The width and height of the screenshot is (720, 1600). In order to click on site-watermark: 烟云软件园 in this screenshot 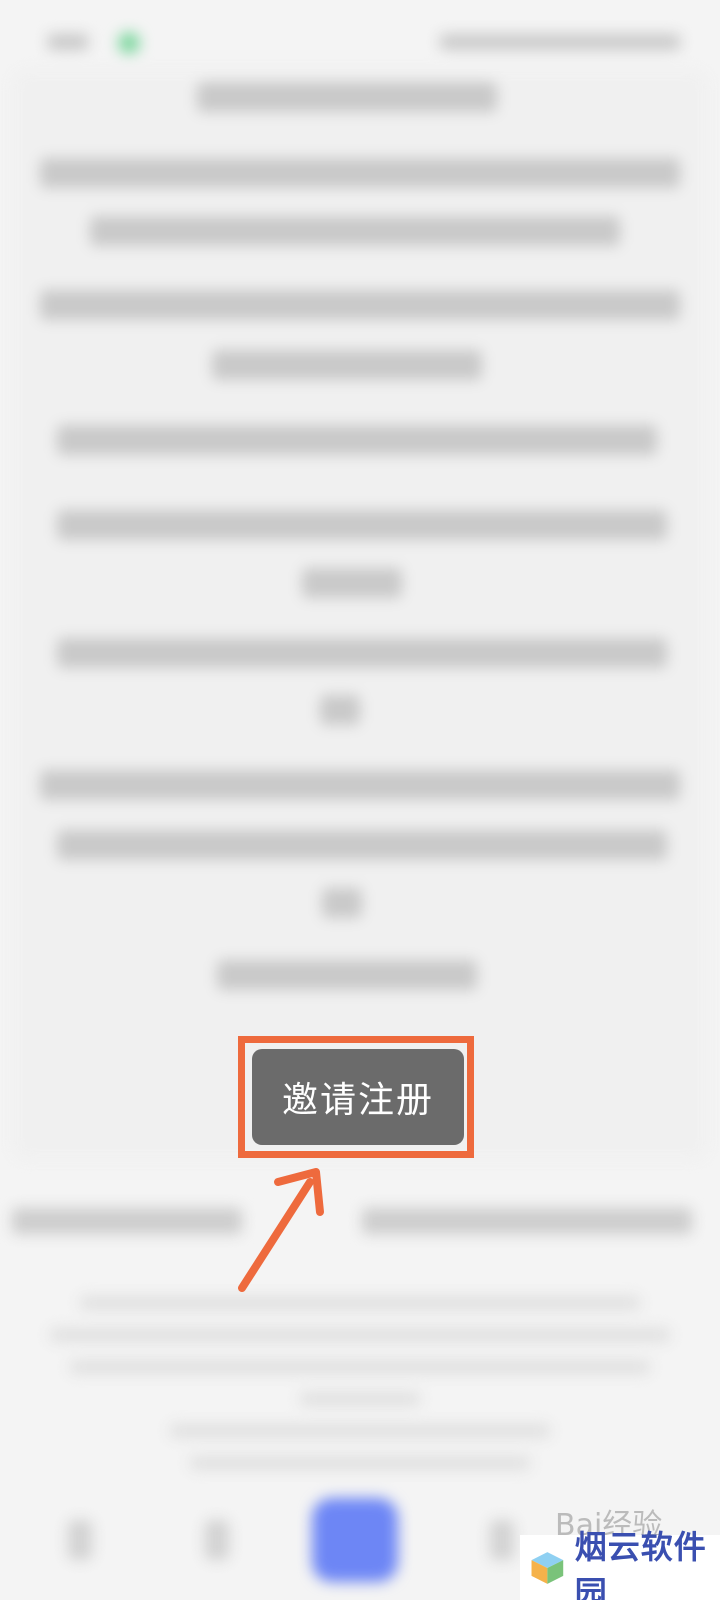, I will do `click(620, 1564)`.